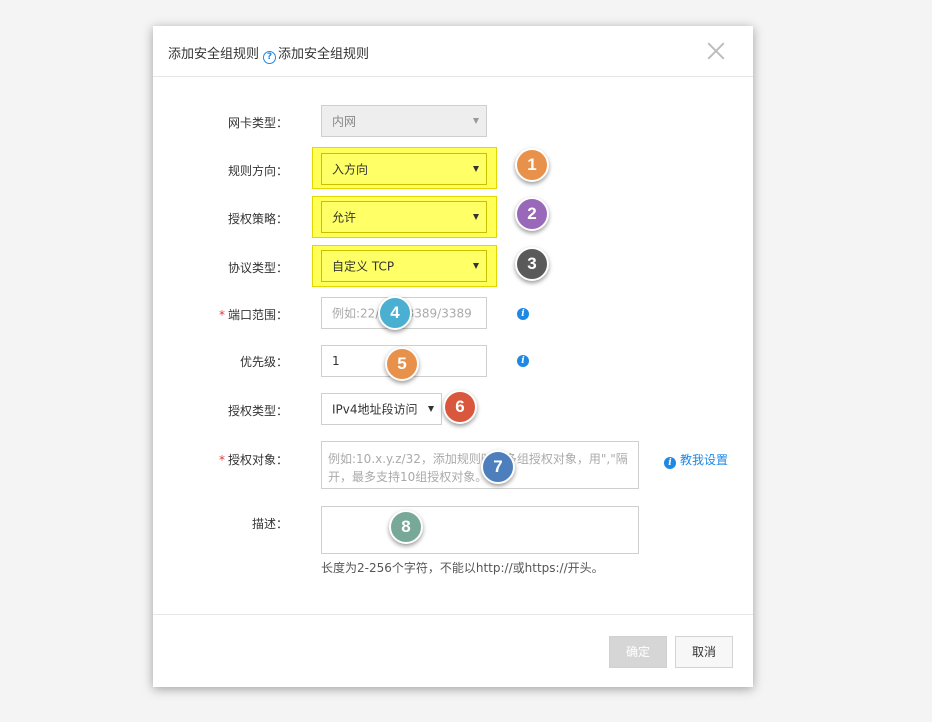 The height and width of the screenshot is (722, 932). I want to click on annotation-badge-2: 2, so click(532, 214).